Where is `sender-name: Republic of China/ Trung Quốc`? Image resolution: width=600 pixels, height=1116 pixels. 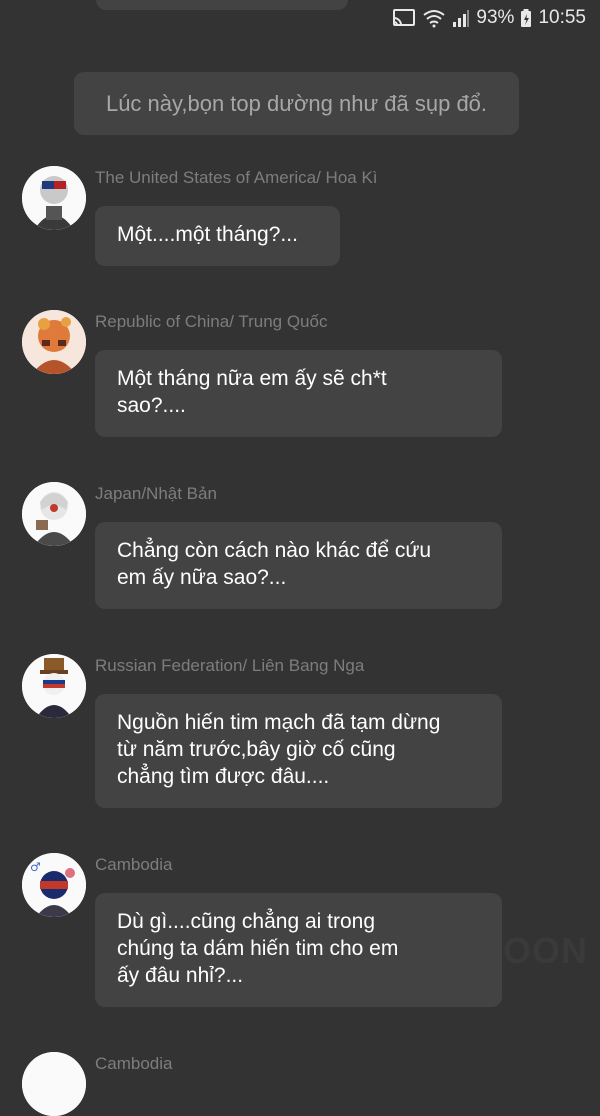 sender-name: Republic of China/ Trung Quốc is located at coordinates (211, 321).